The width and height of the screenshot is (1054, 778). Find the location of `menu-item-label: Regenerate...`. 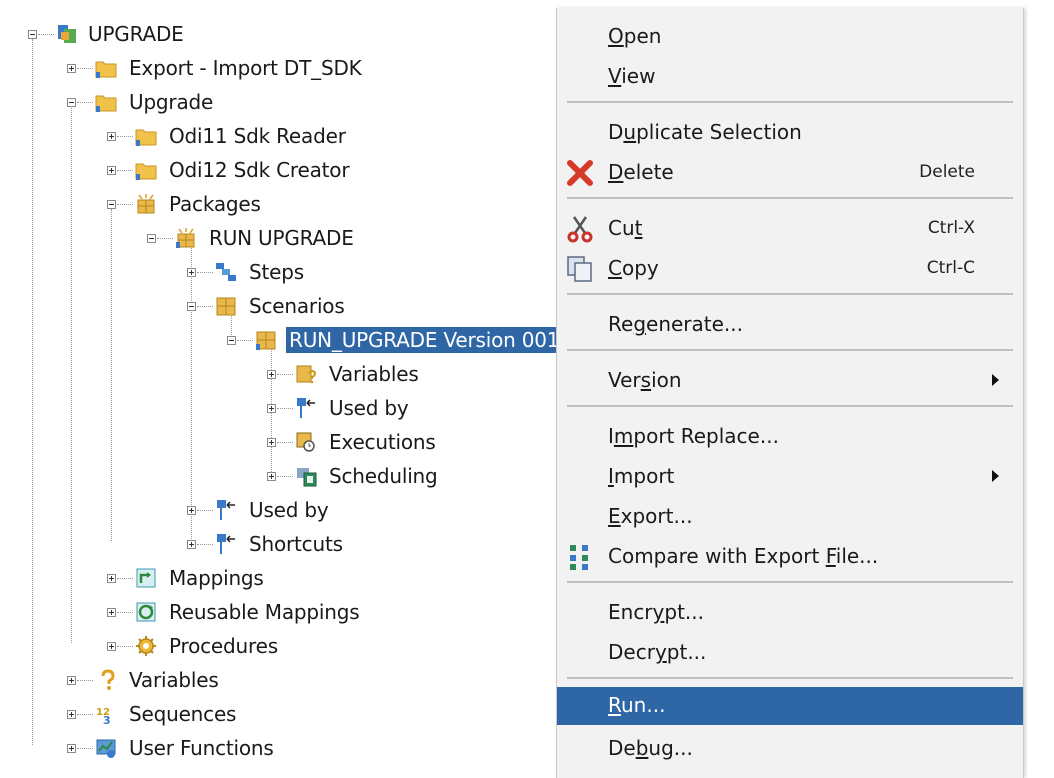

menu-item-label: Regenerate... is located at coordinates (675, 324).